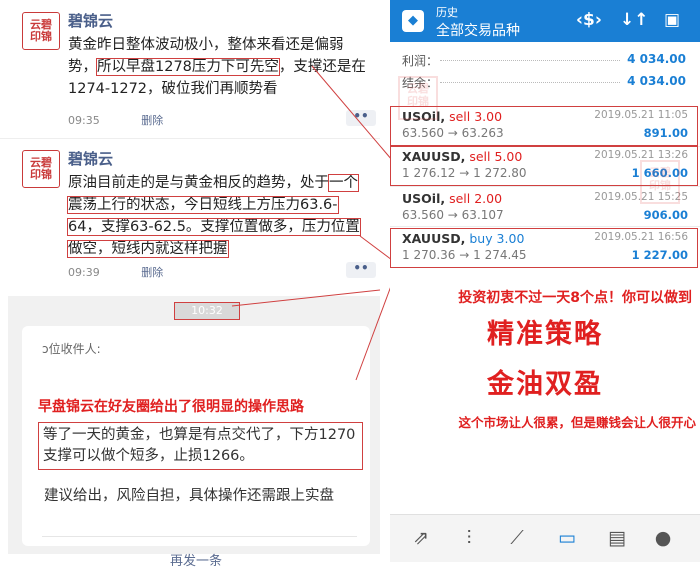 The width and height of the screenshot is (700, 569). I want to click on trade-profit: 906.00, so click(665, 215).